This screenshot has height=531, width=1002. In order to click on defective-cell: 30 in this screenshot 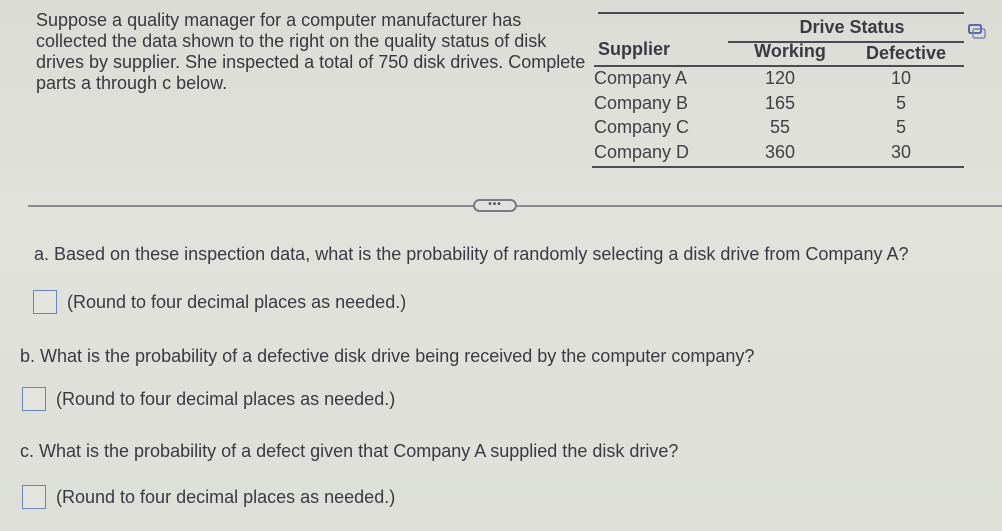, I will do `click(901, 151)`.